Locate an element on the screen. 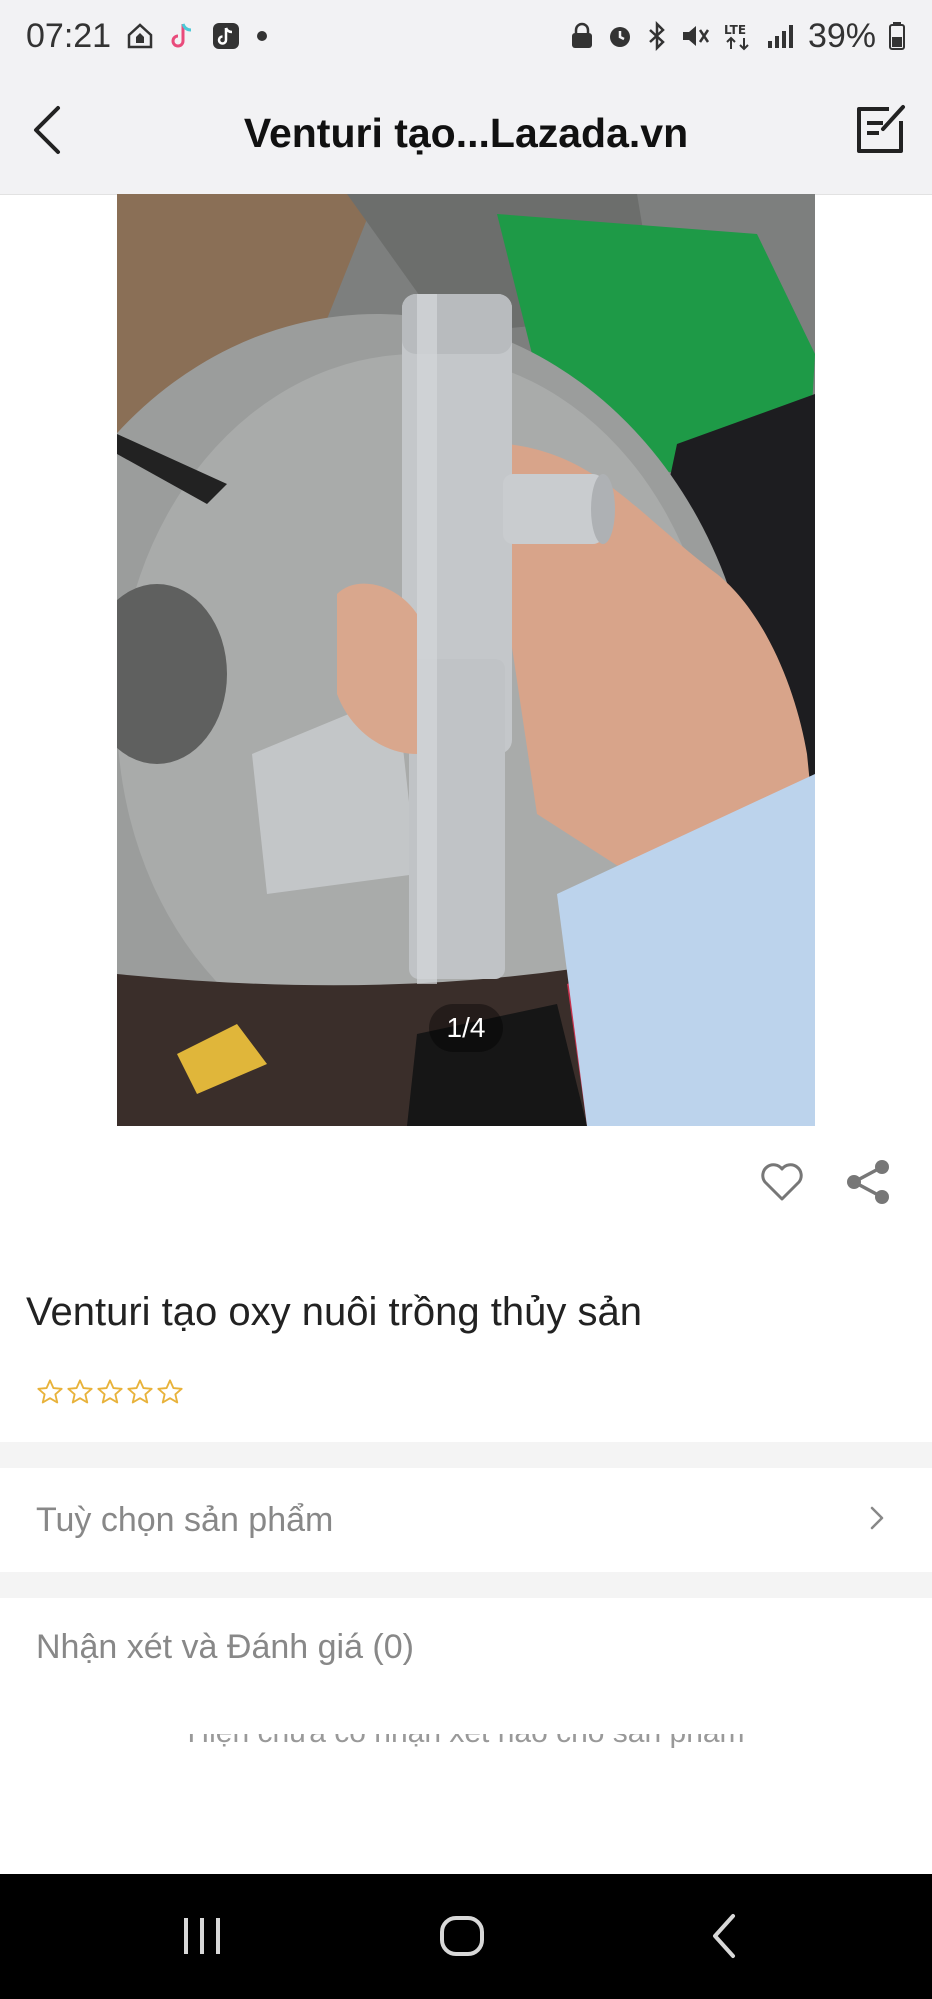  back-button is located at coordinates (48, 132).